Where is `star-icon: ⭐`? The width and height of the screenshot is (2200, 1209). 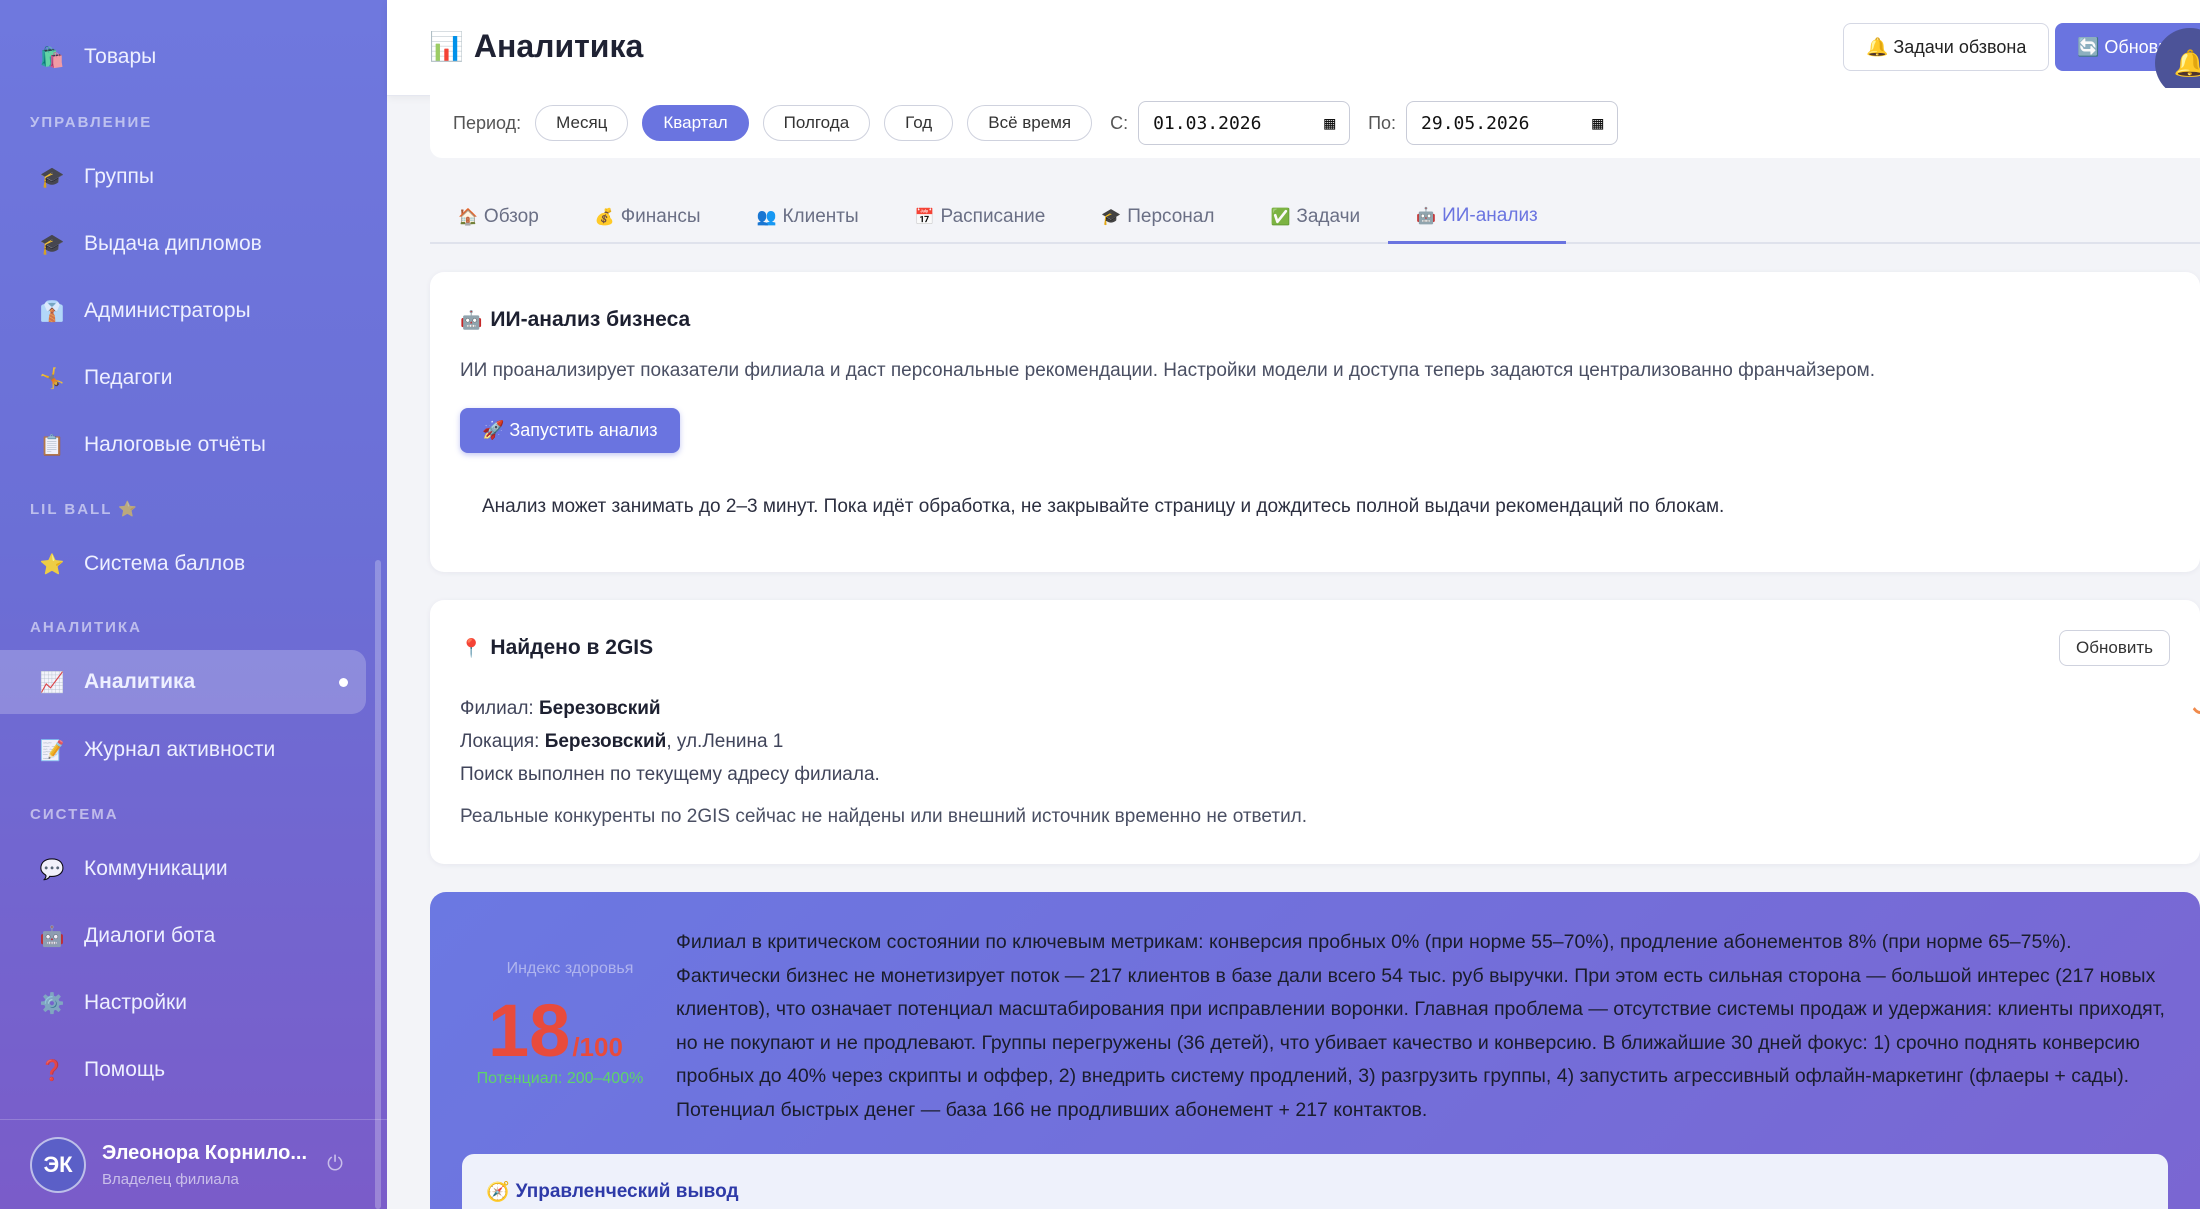
star-icon: ⭐ is located at coordinates (52, 564).